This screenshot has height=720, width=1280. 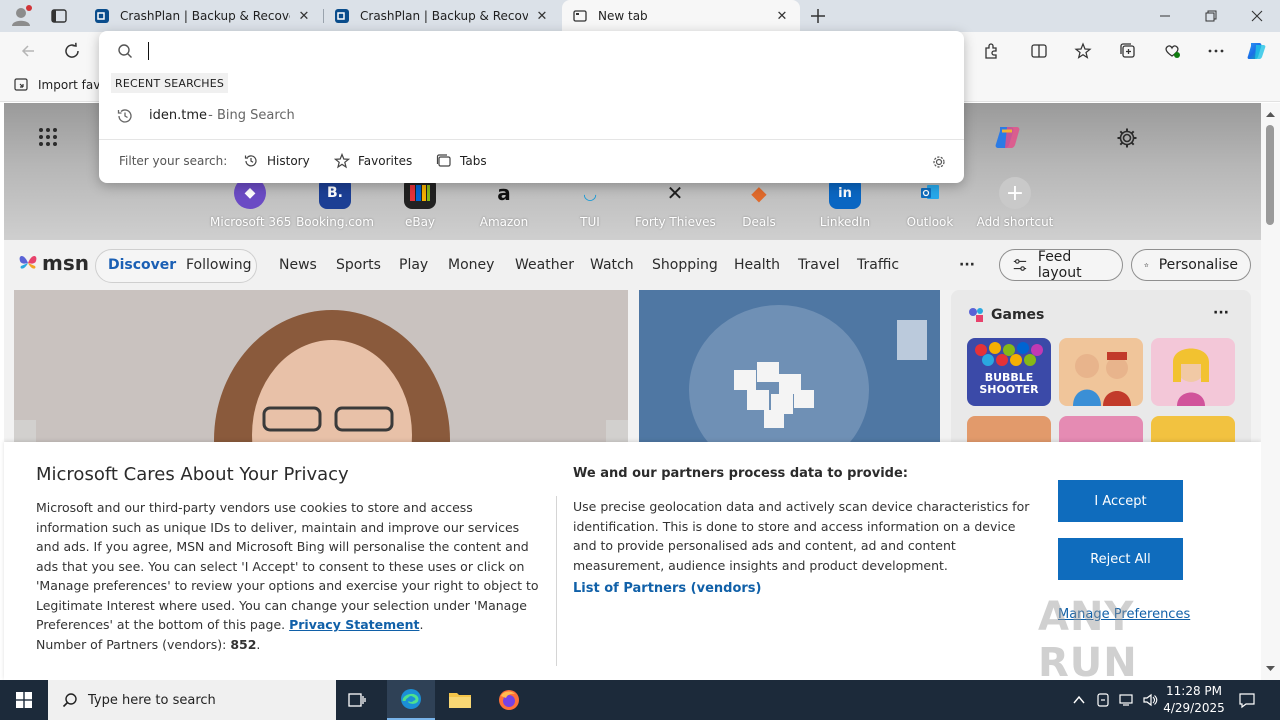 What do you see at coordinates (61, 85) in the screenshot?
I see `import-favorites-button: Import favo` at bounding box center [61, 85].